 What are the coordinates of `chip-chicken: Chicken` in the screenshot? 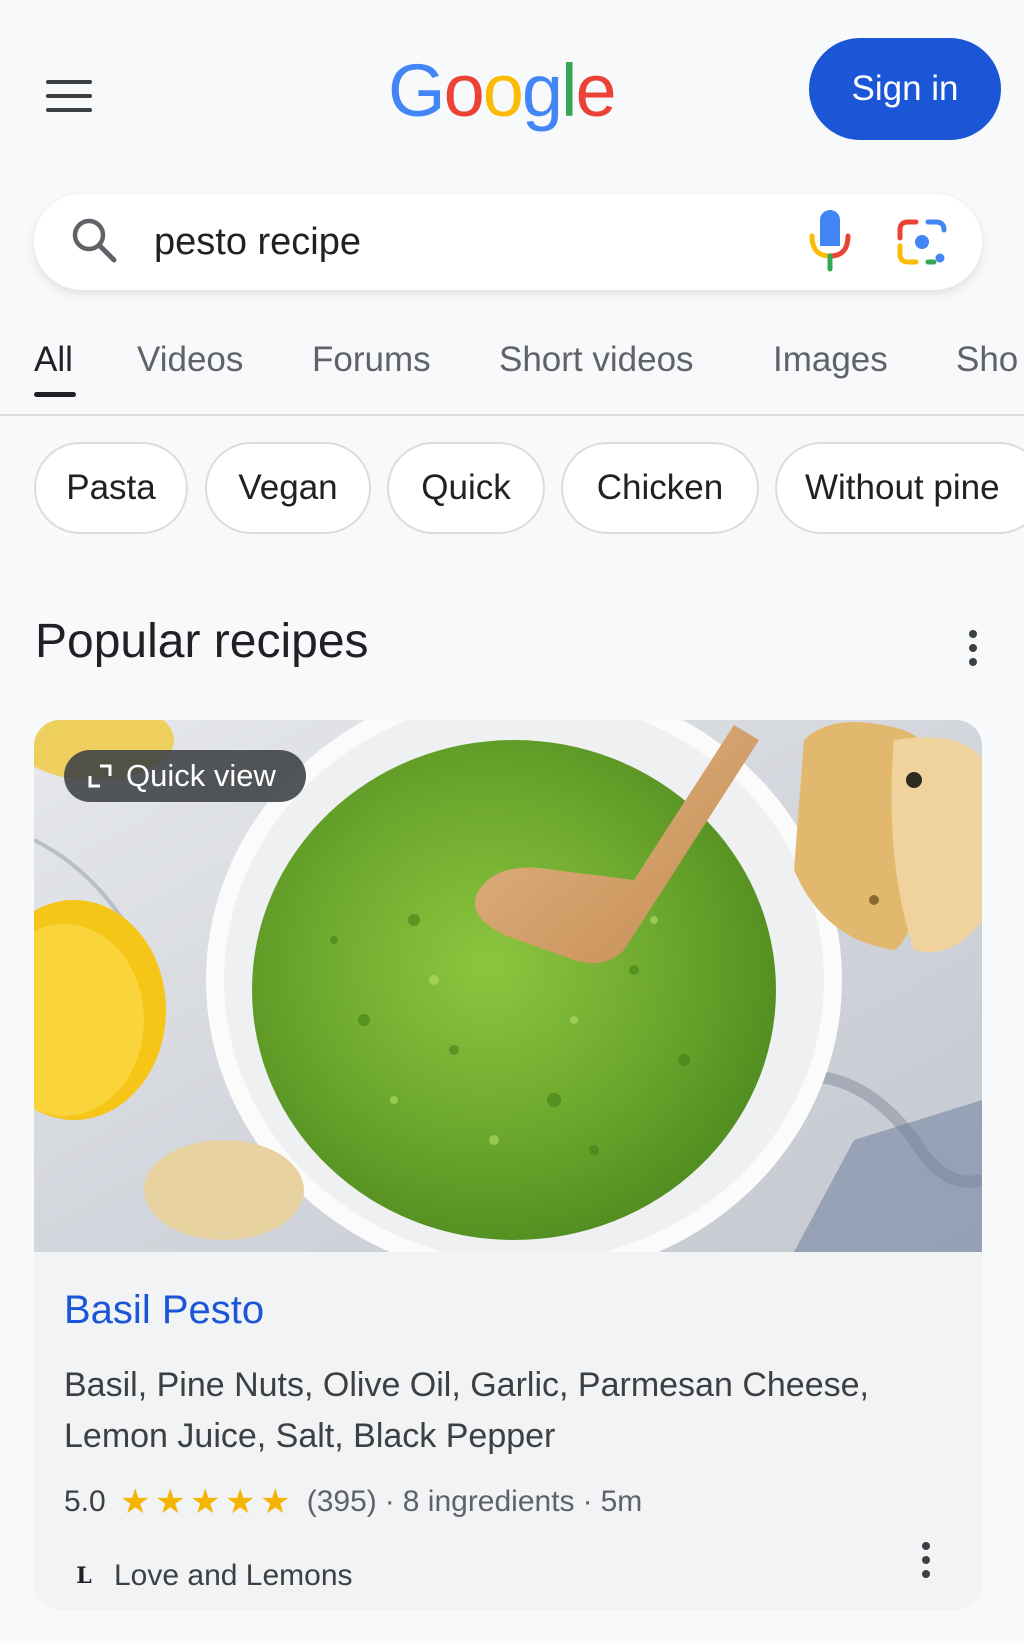 It's located at (660, 488).